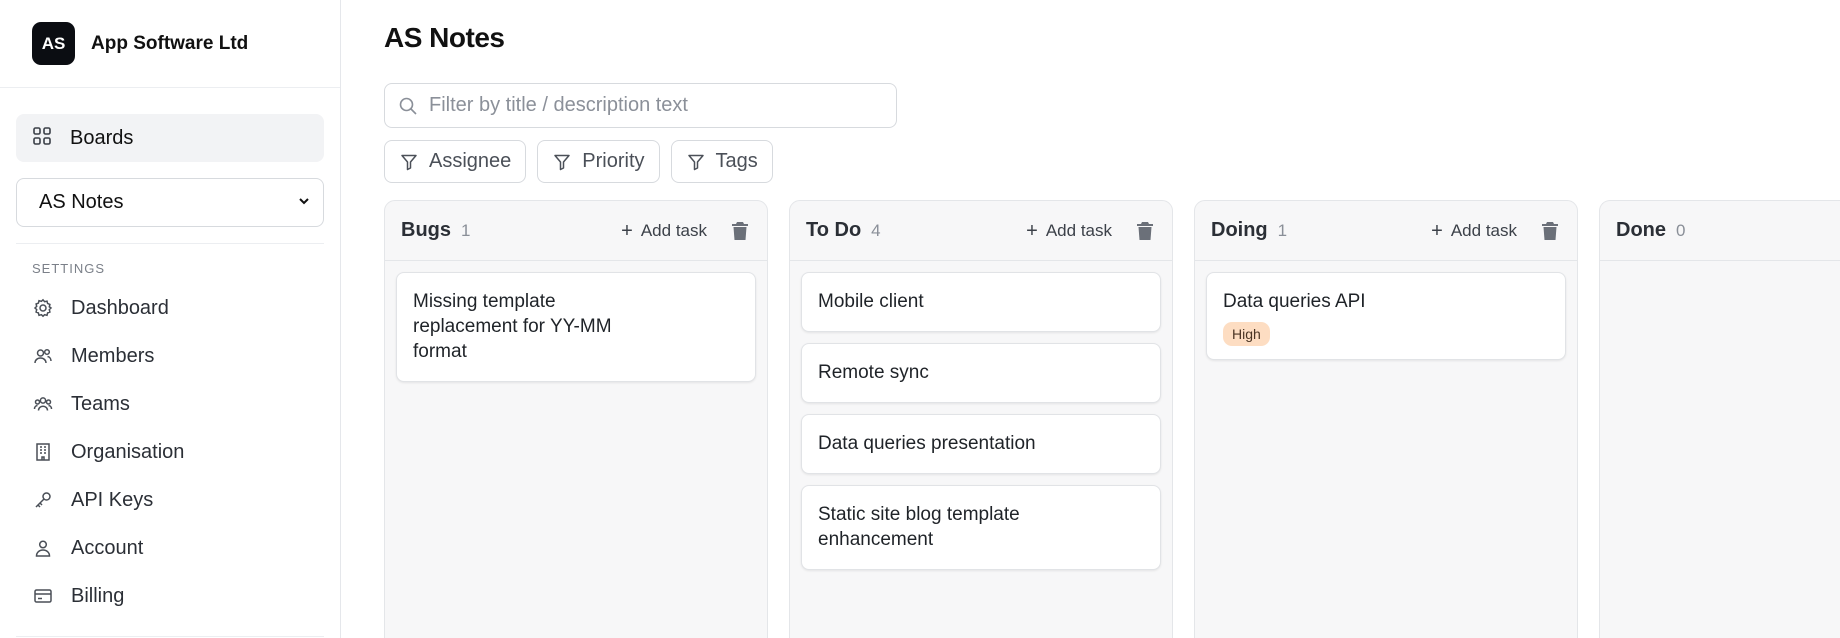 This screenshot has height=638, width=1840. Describe the element at coordinates (43, 500) in the screenshot. I see `key-icon` at that location.